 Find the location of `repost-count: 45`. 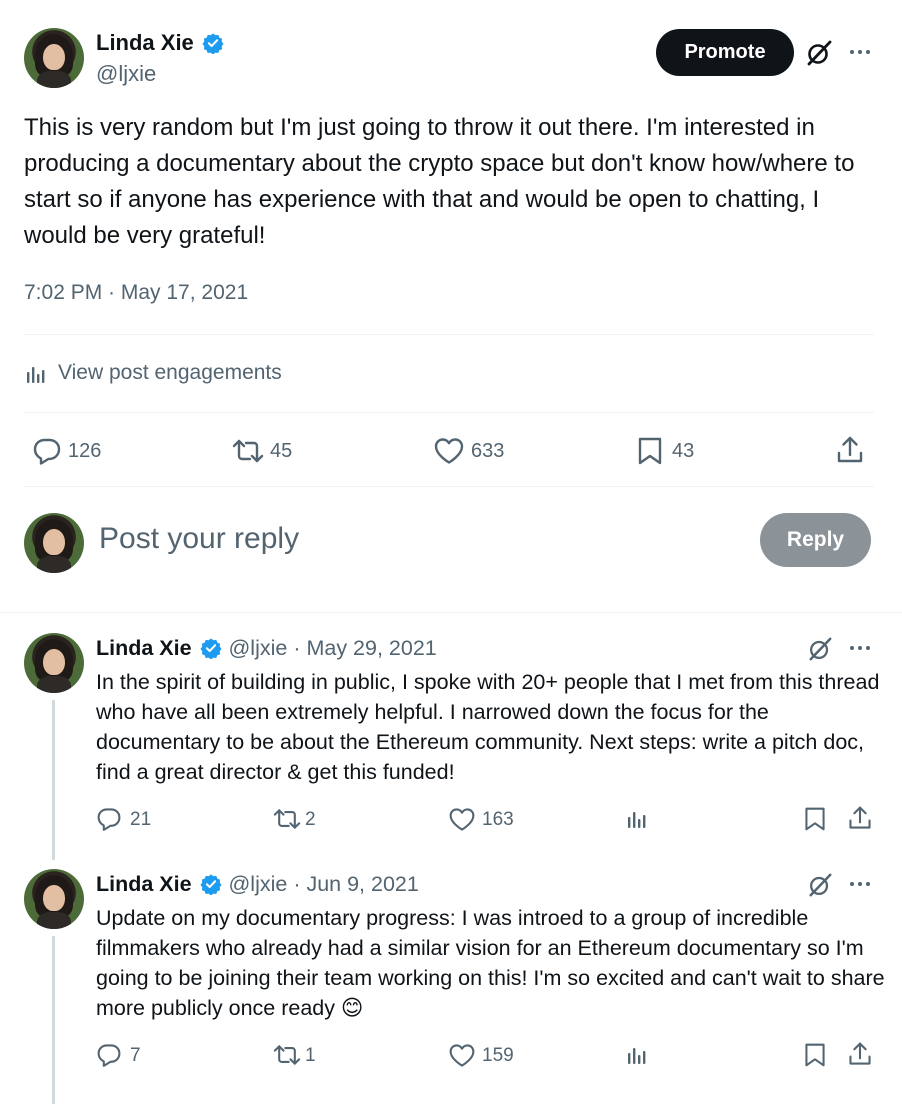

repost-count: 45 is located at coordinates (281, 451).